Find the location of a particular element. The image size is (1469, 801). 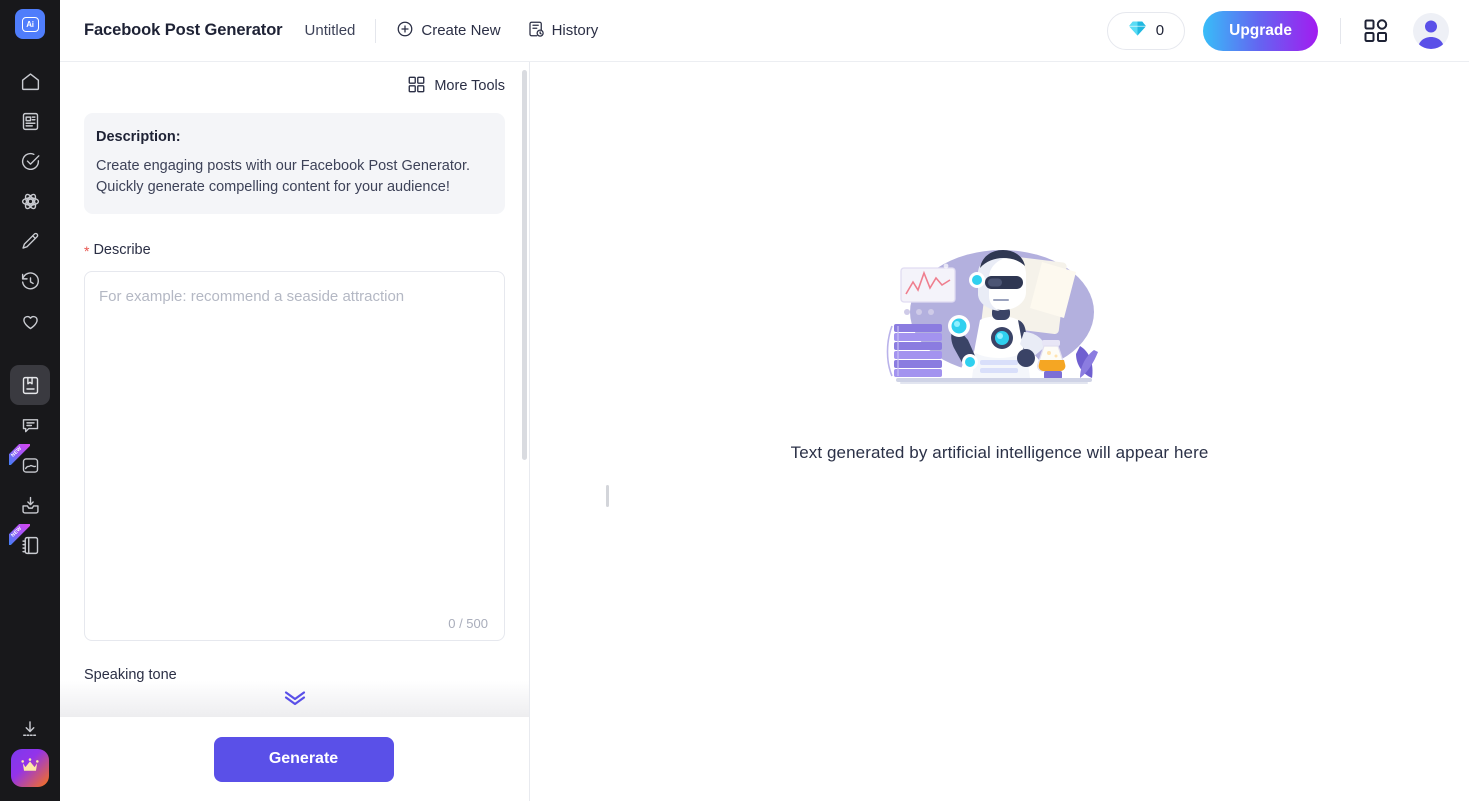

credits-pill: 0 is located at coordinates (1146, 30).